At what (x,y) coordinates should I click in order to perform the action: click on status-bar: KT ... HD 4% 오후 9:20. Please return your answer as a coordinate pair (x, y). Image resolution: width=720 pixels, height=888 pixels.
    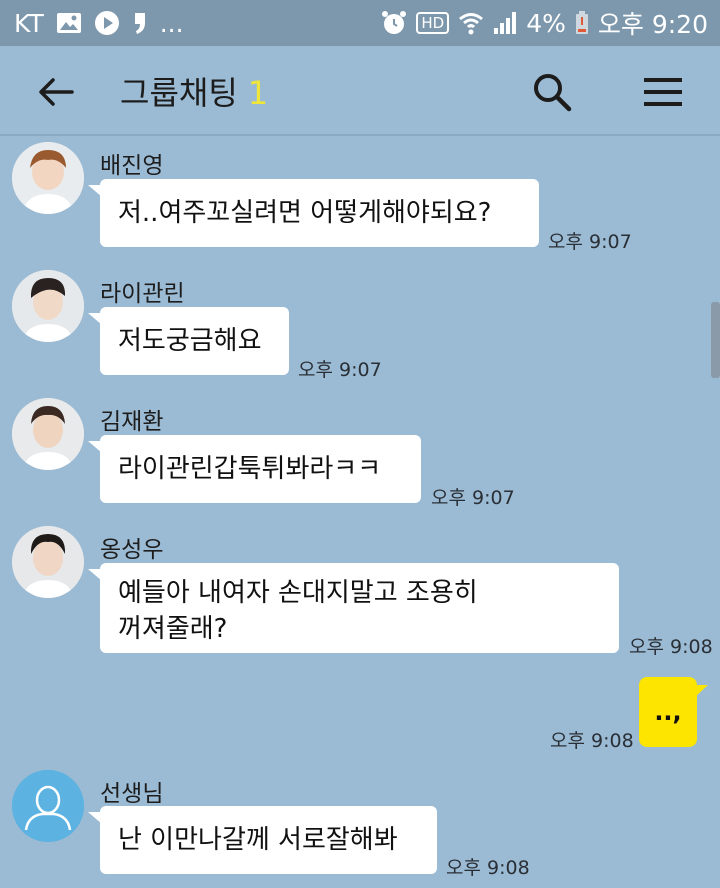
    Looking at the image, I should click on (360, 23).